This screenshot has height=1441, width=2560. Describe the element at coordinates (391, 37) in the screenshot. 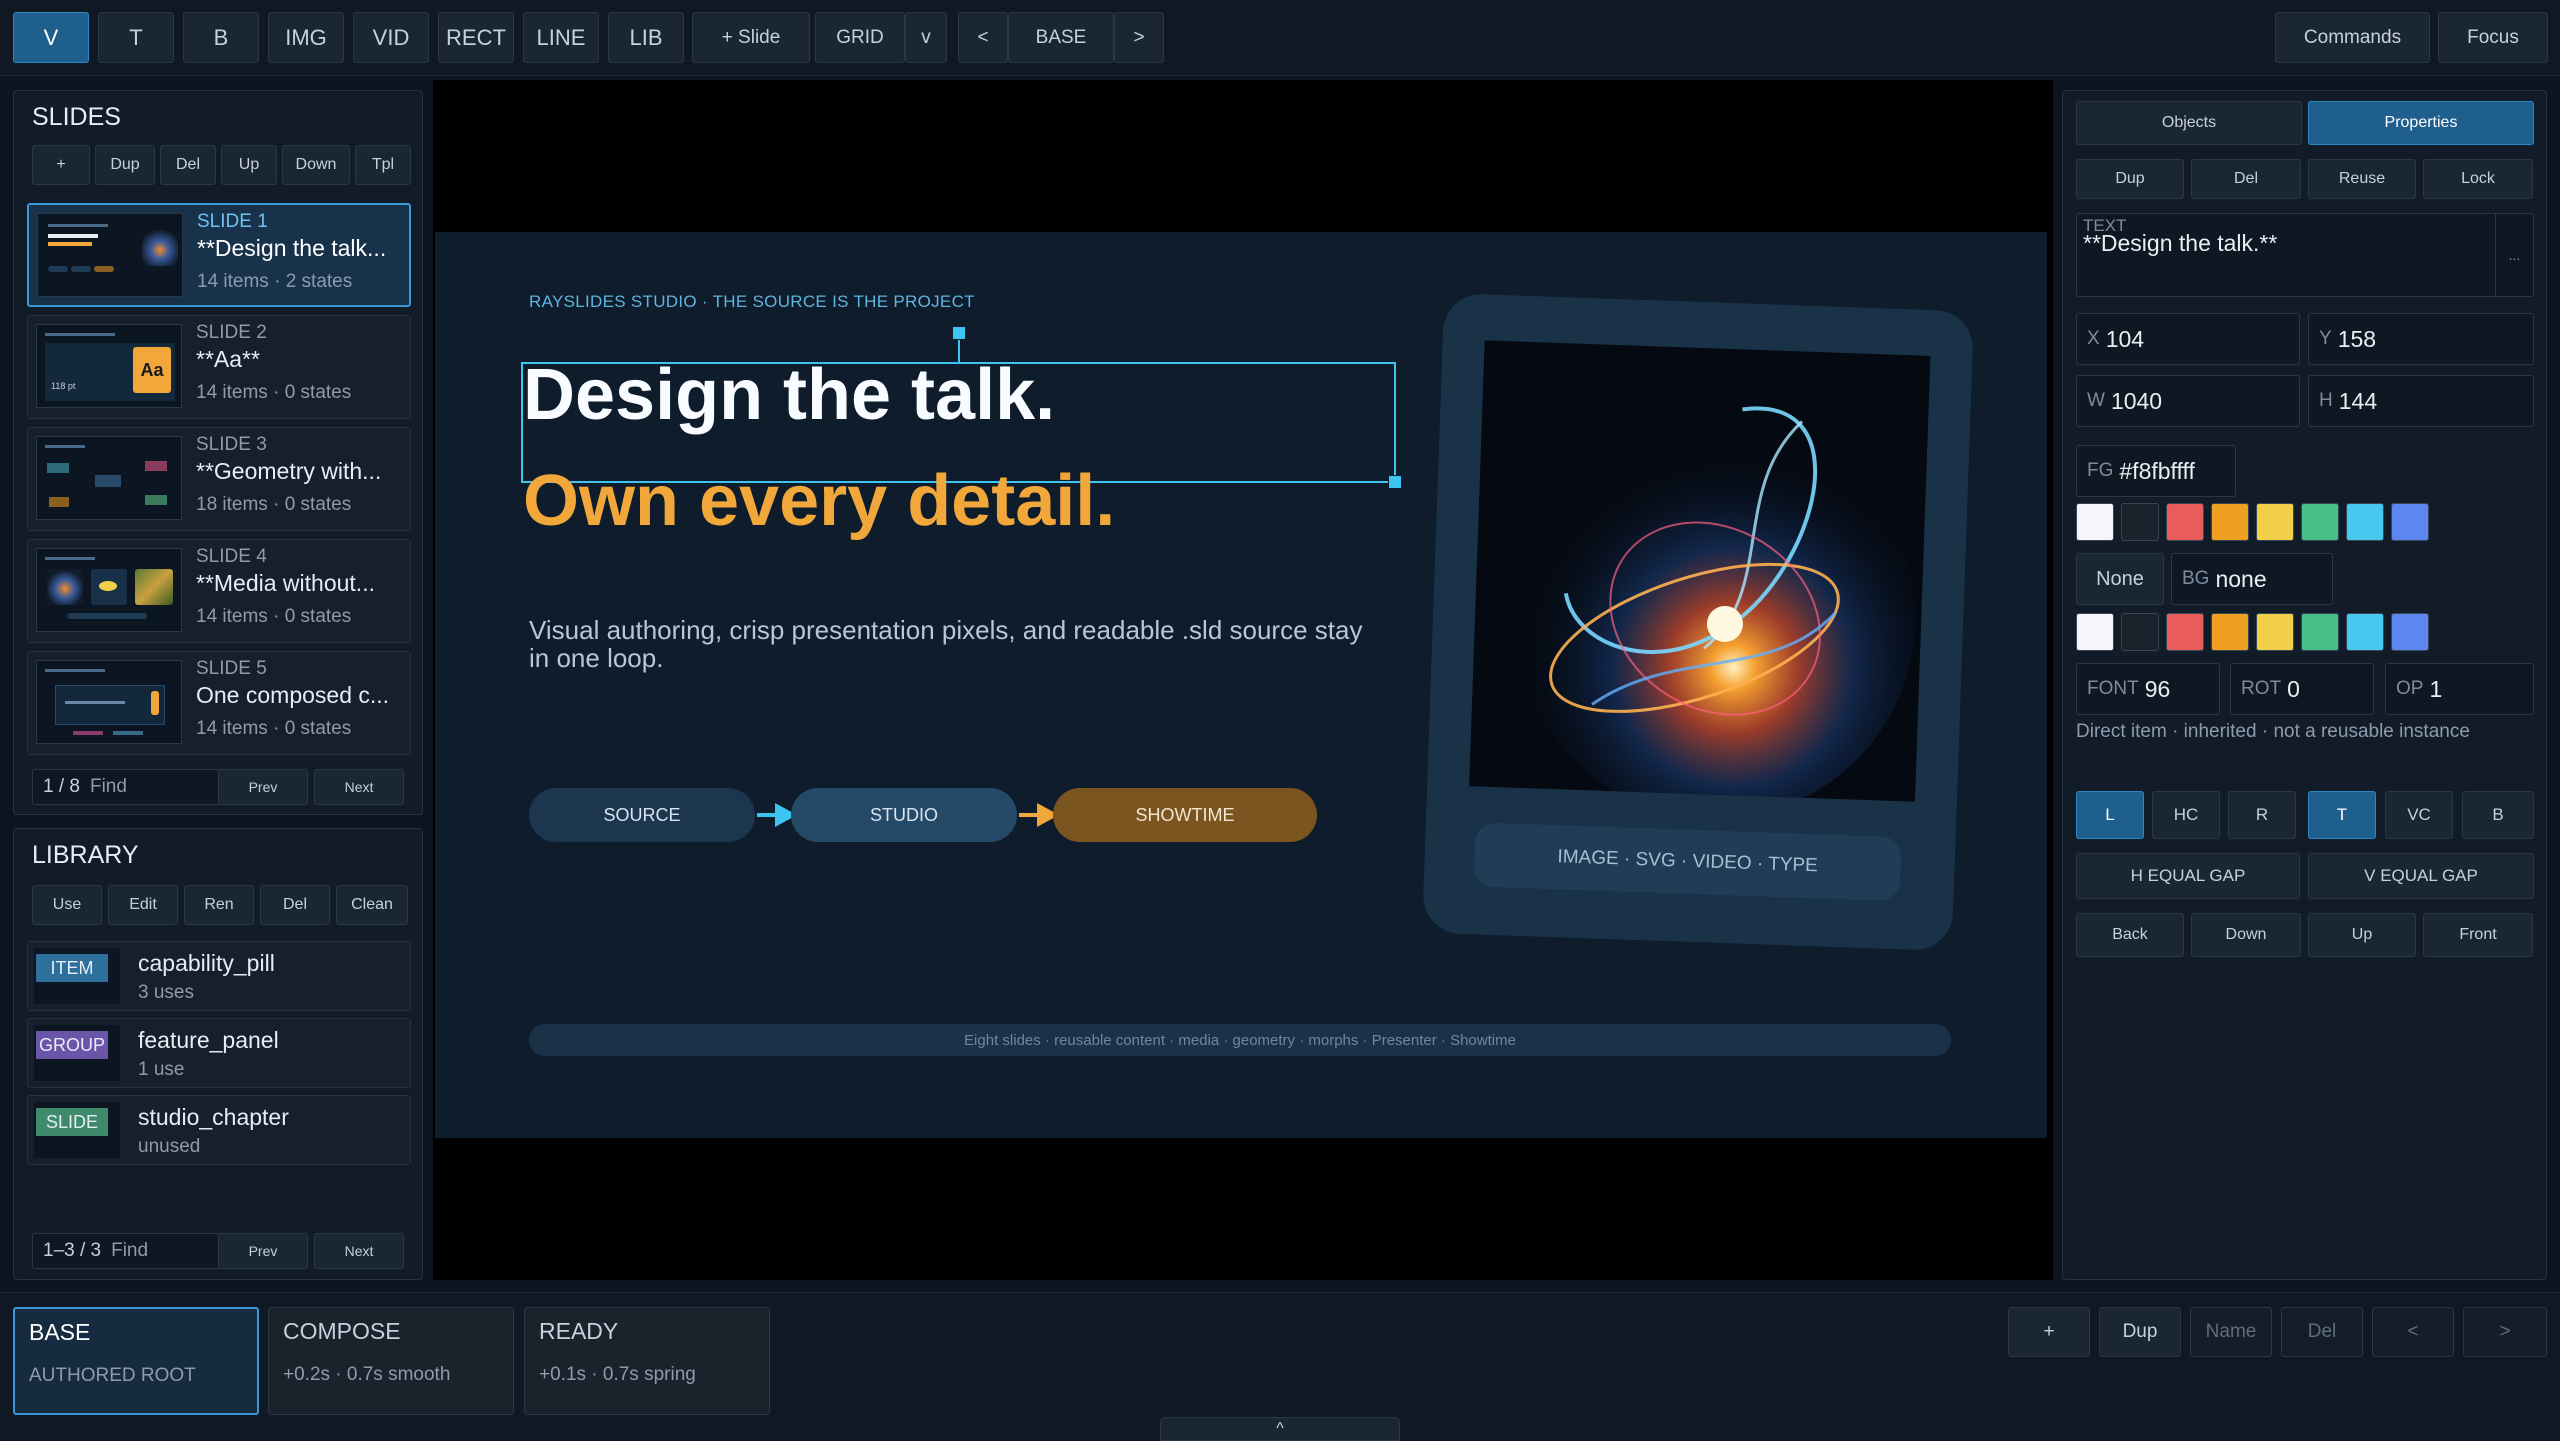

I see `tool-video: VID` at that location.